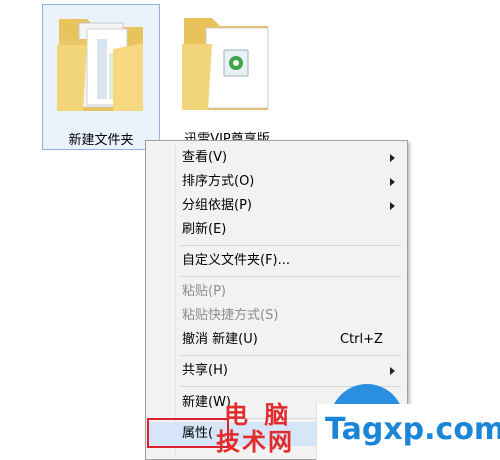 The width and height of the screenshot is (500, 460). What do you see at coordinates (220, 339) in the screenshot?
I see `menu-item-label: 撤消 新建(U)` at bounding box center [220, 339].